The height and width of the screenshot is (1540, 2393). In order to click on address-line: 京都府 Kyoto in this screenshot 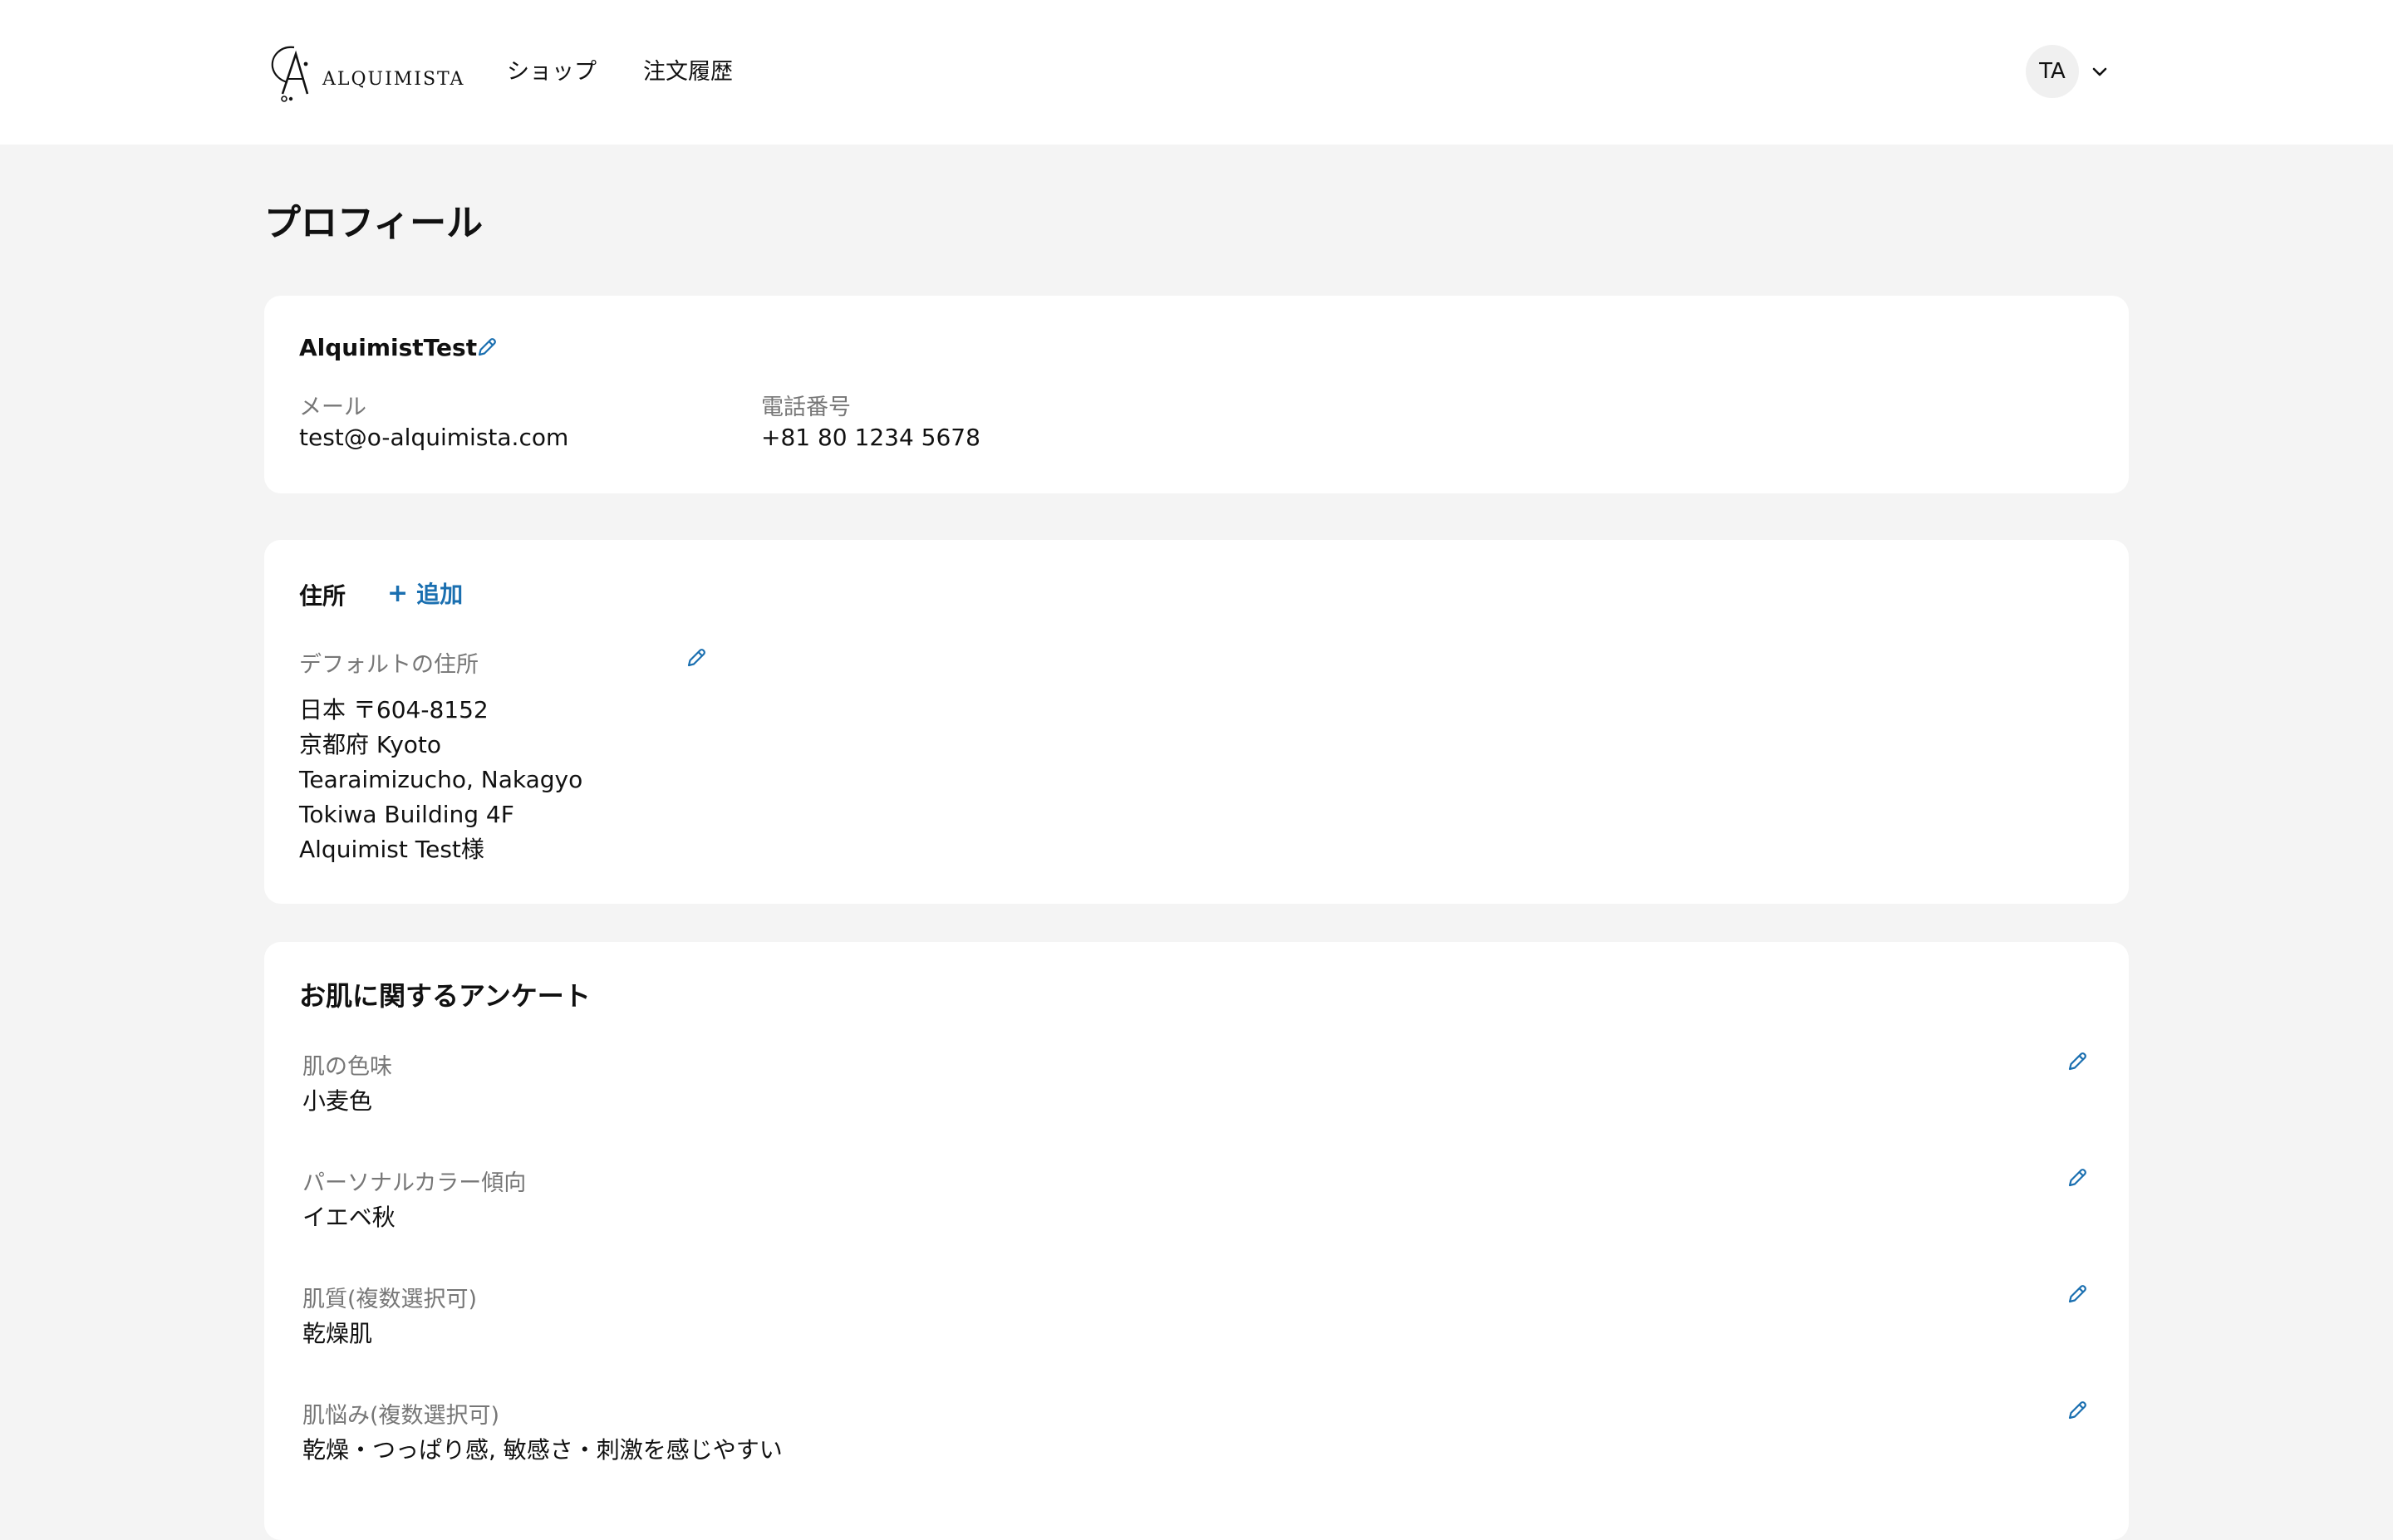, I will do `click(370, 744)`.